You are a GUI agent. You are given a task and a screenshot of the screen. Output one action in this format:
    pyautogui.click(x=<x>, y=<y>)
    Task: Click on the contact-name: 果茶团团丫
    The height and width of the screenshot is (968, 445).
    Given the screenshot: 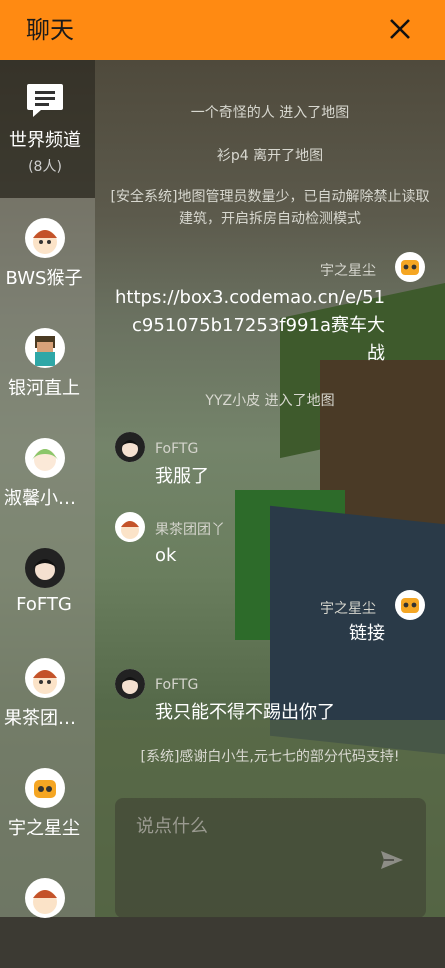 What is the action you would take?
    pyautogui.click(x=44, y=718)
    